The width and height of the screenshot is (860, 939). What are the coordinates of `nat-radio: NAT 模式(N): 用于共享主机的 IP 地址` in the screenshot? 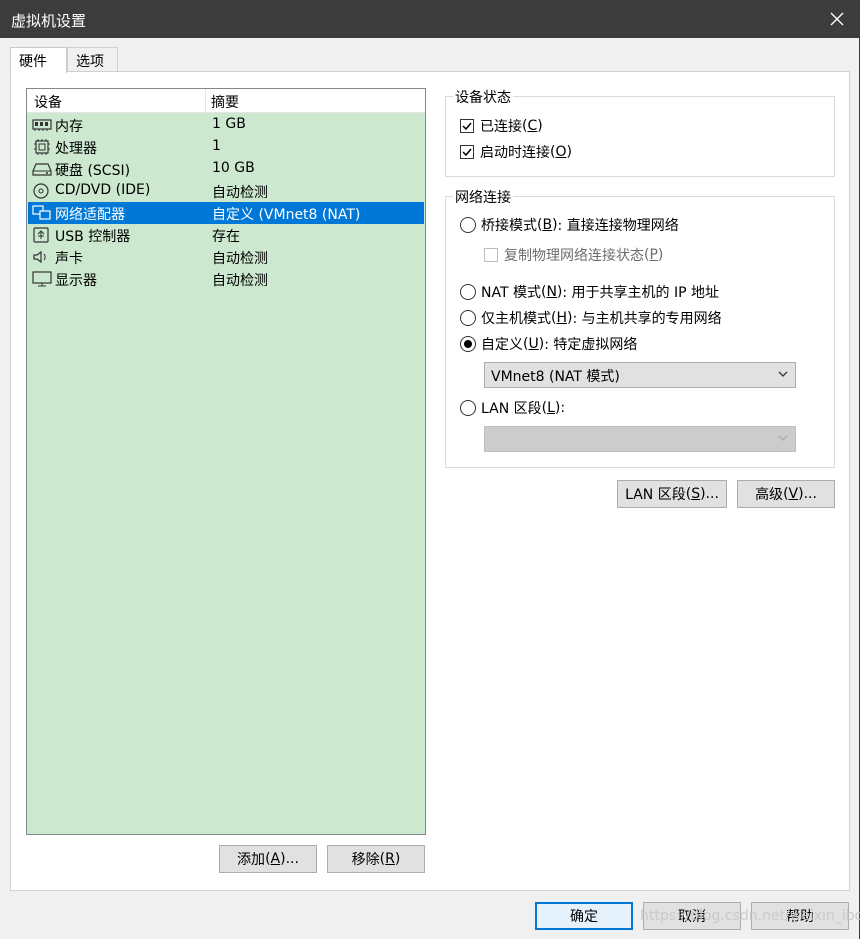 It's located at (589, 292).